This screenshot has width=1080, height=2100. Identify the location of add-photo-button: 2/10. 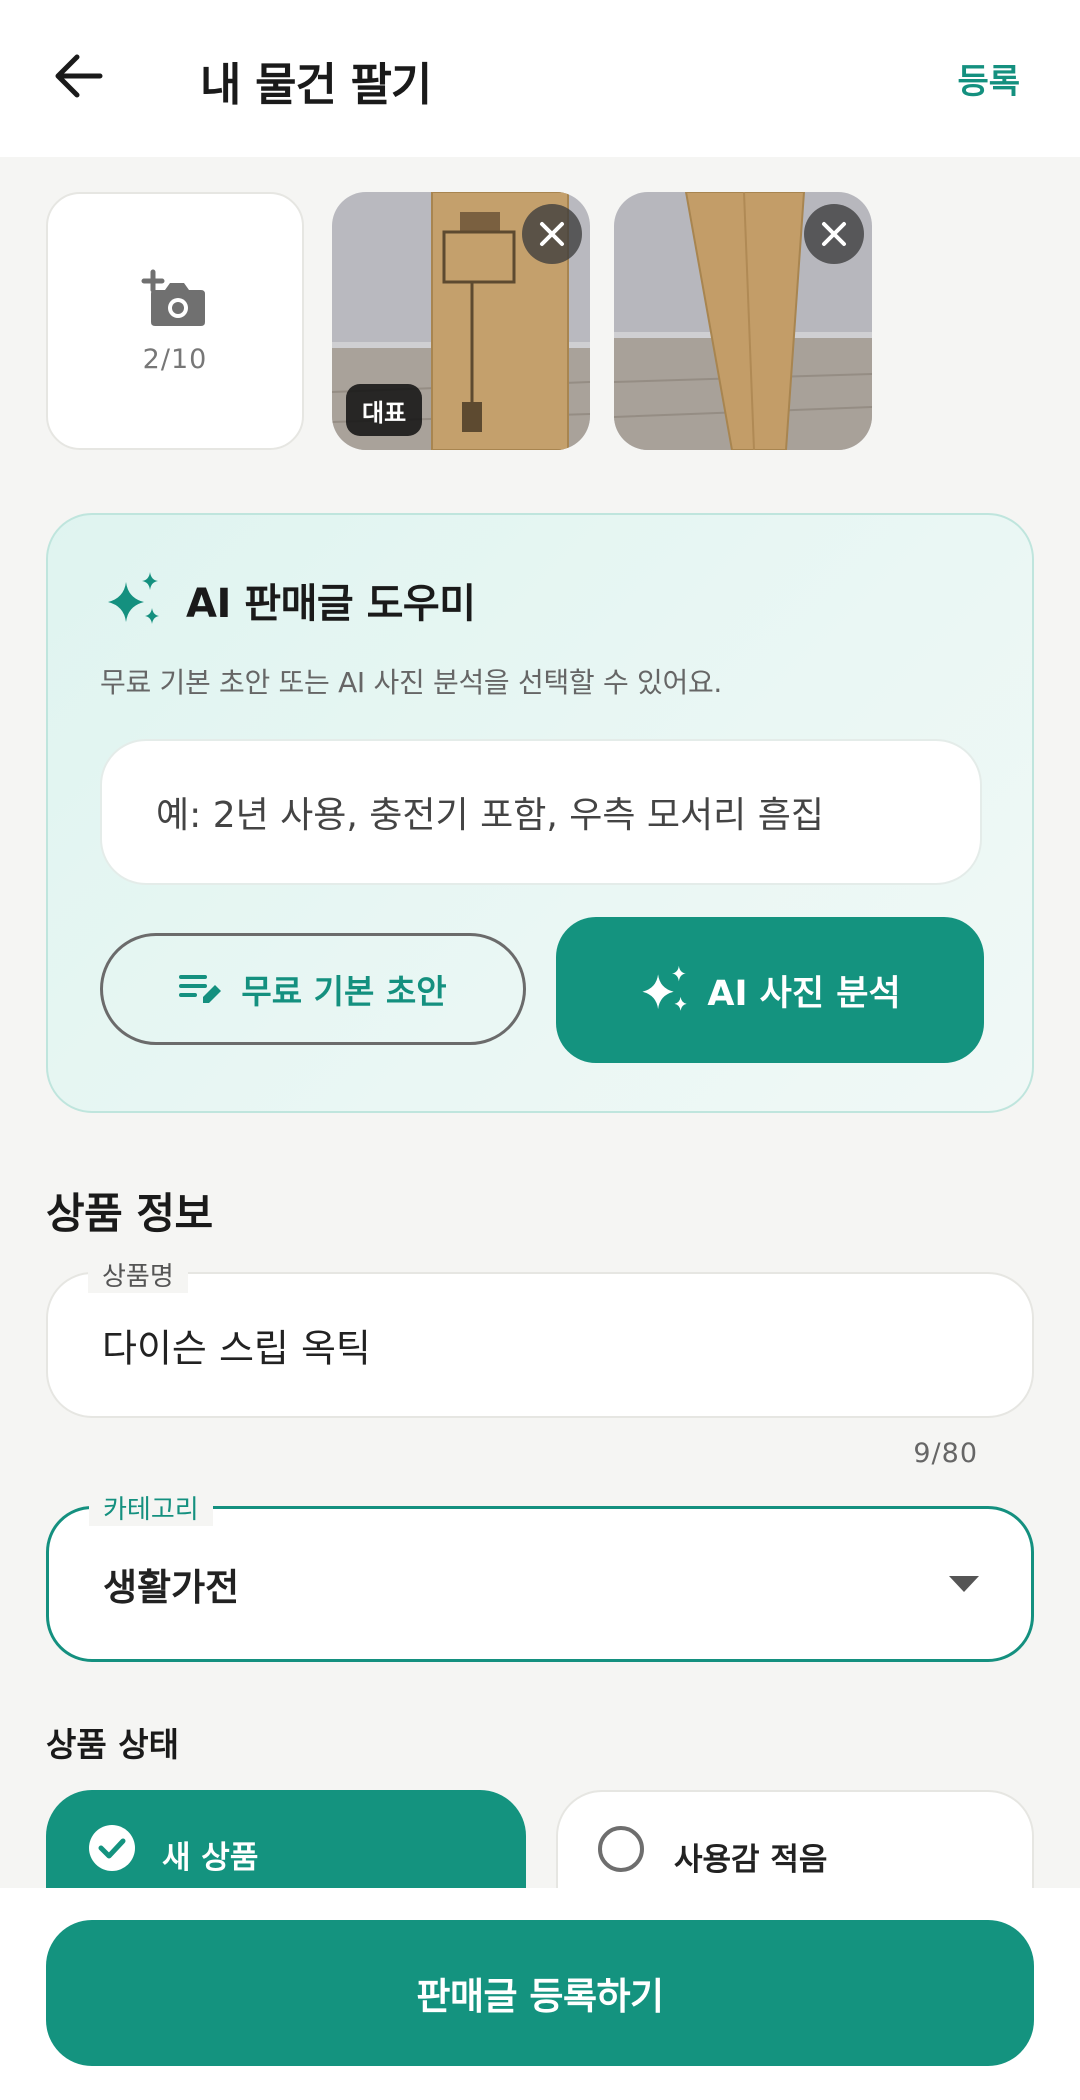
(175, 321).